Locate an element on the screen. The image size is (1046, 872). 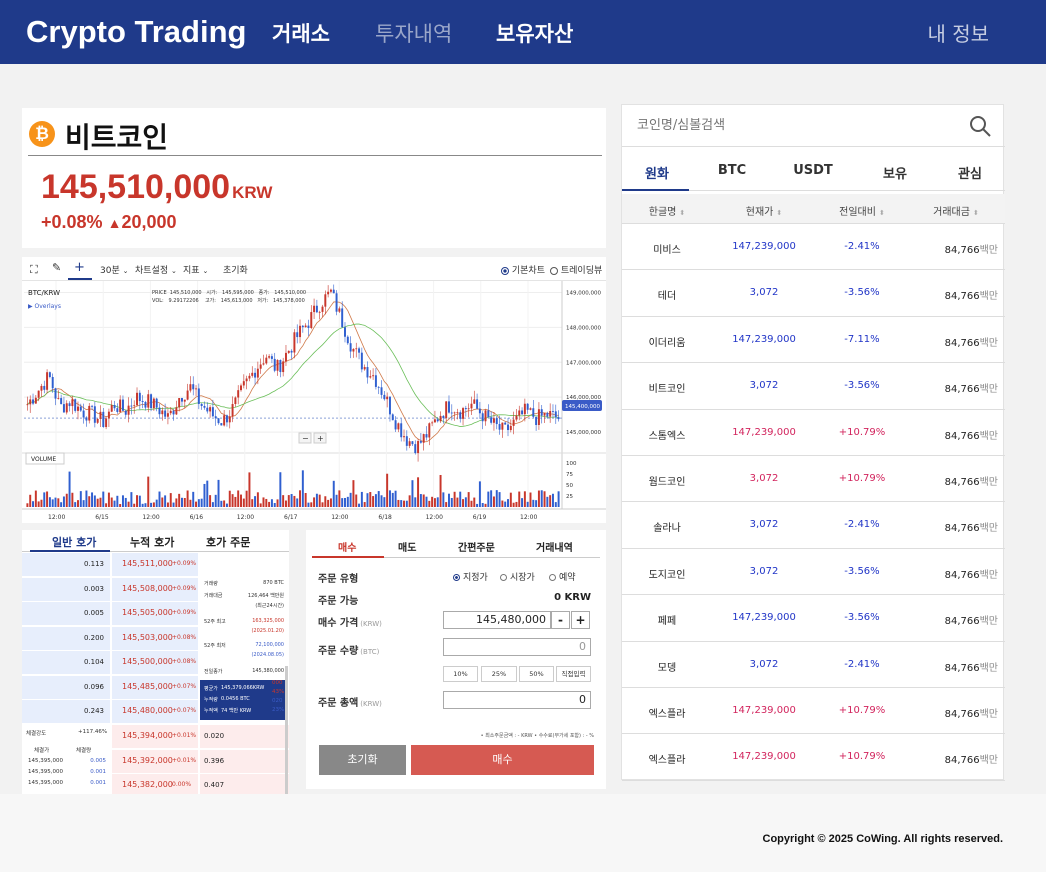
chart-settings-label: 차트설정 is located at coordinates (152, 271).